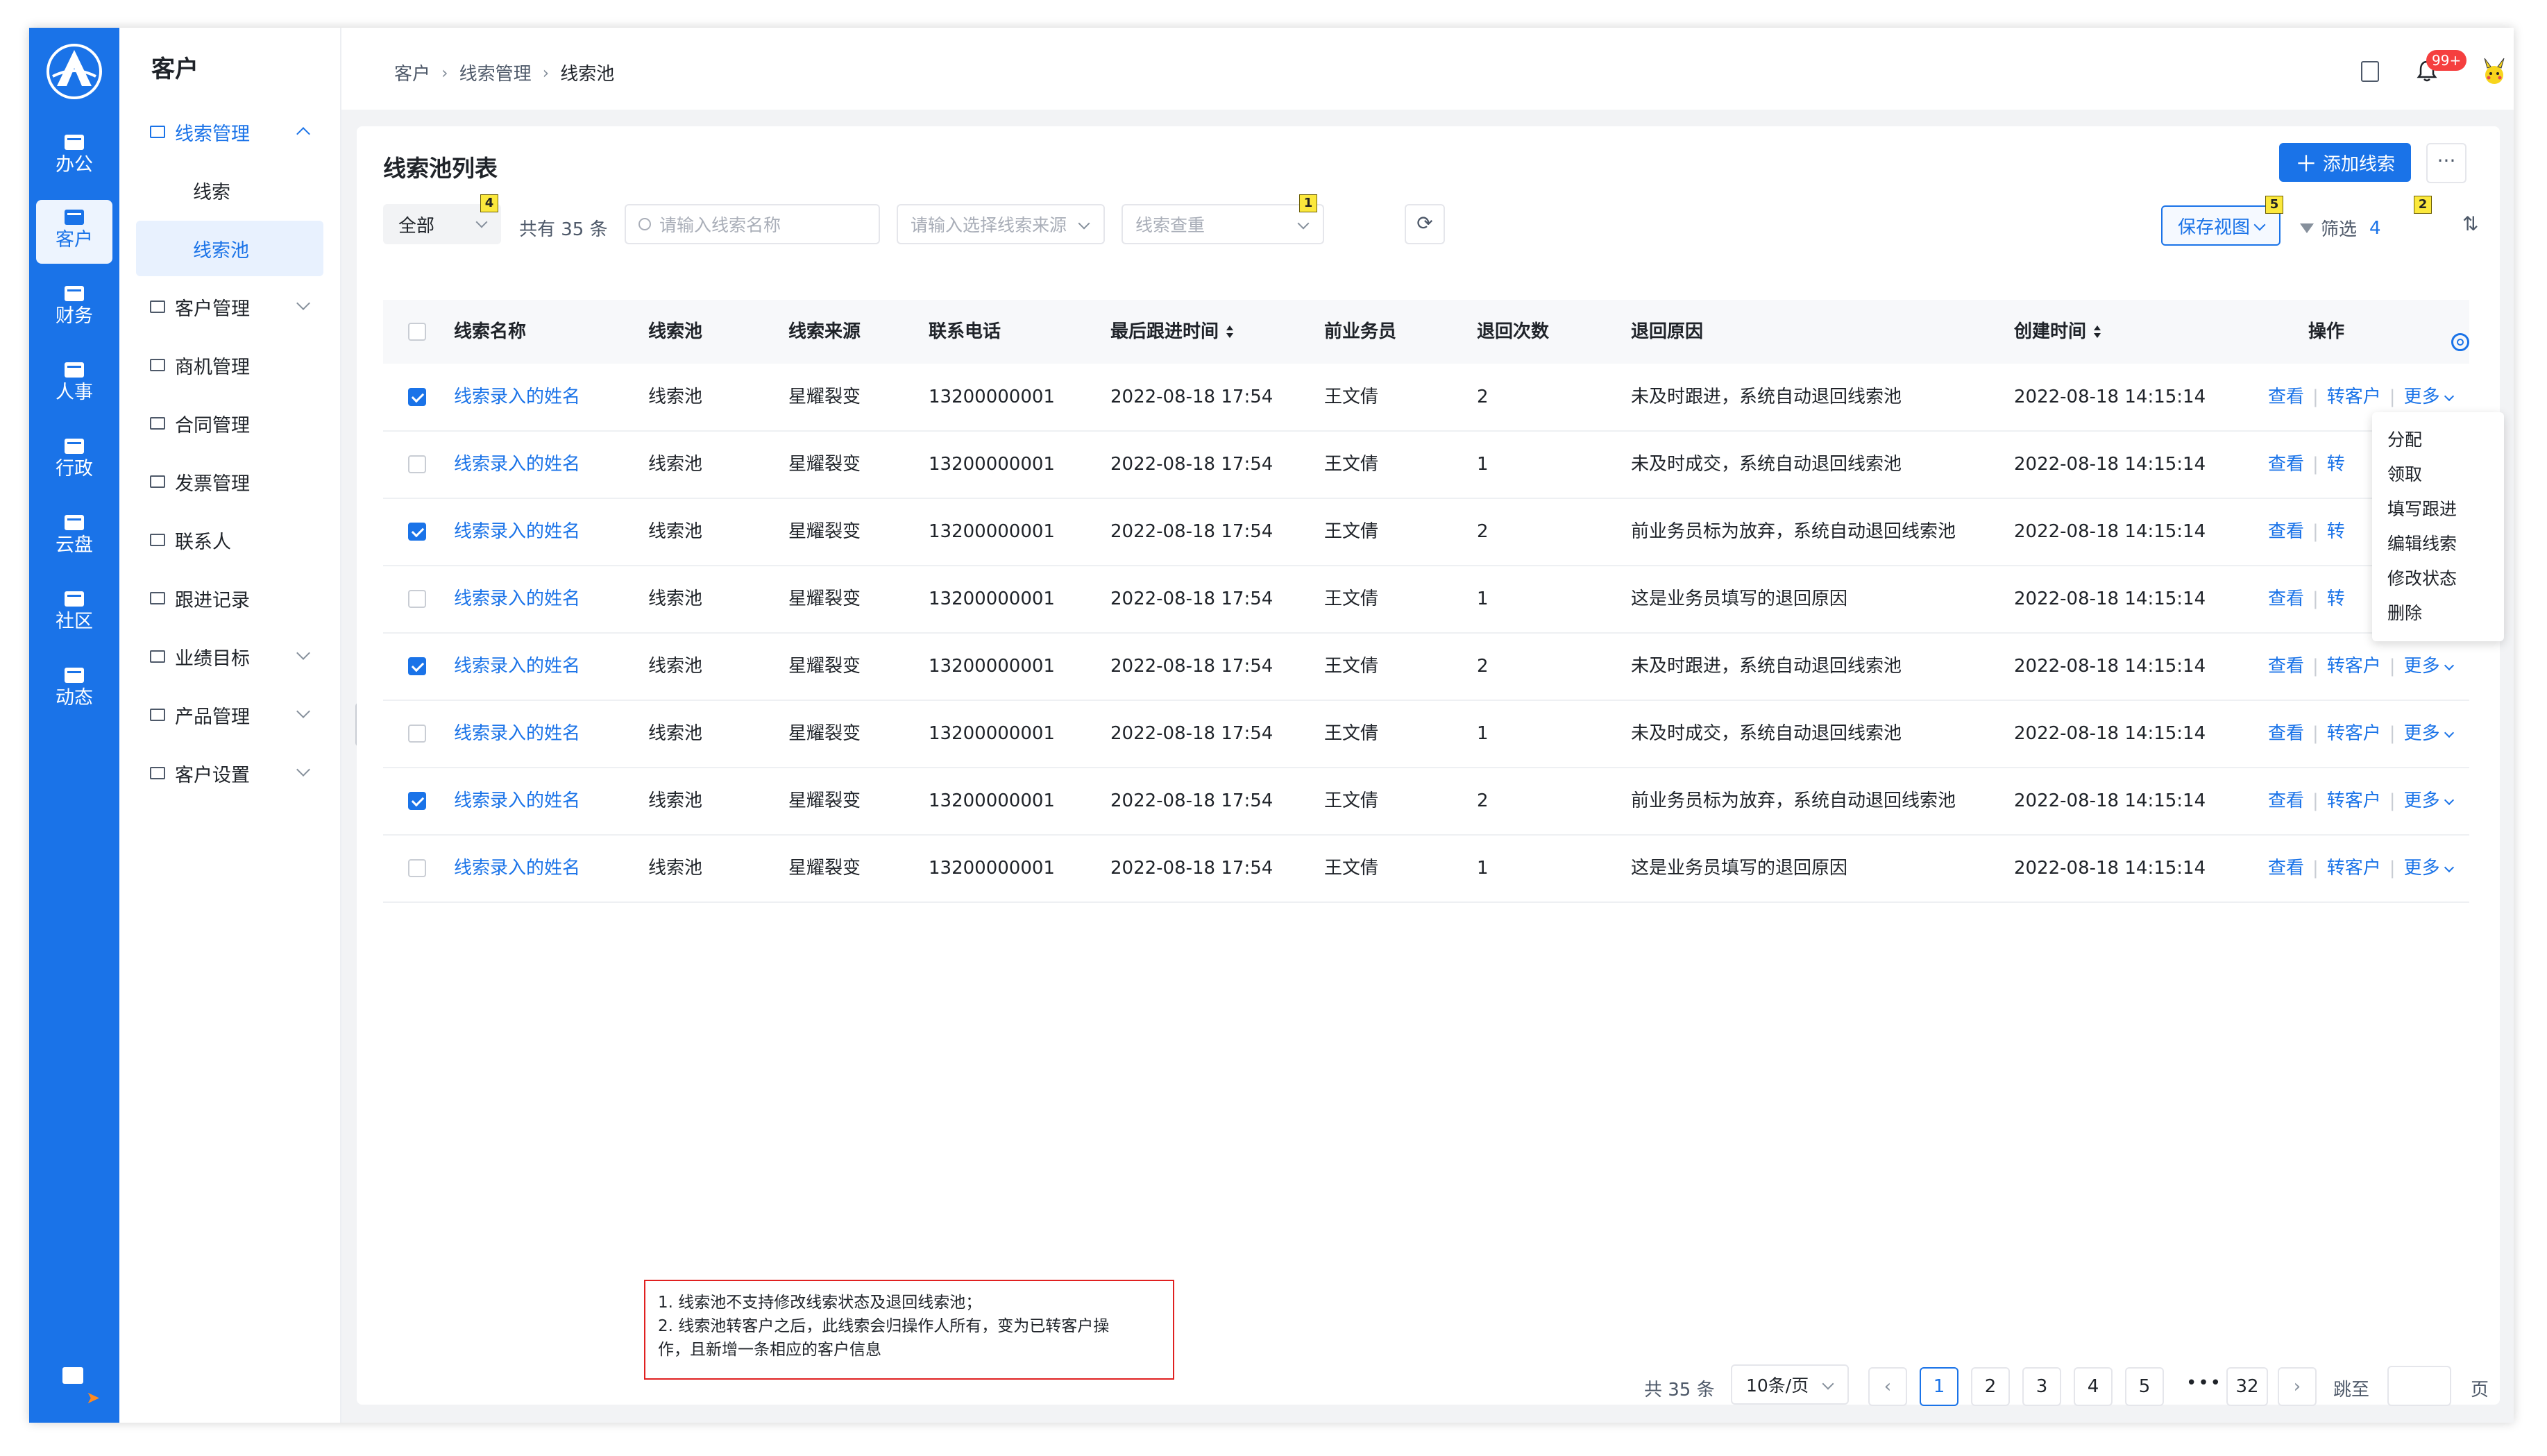 The image size is (2547, 1456). What do you see at coordinates (2345, 162) in the screenshot?
I see `add-lead-button: ＋ 添加线索` at bounding box center [2345, 162].